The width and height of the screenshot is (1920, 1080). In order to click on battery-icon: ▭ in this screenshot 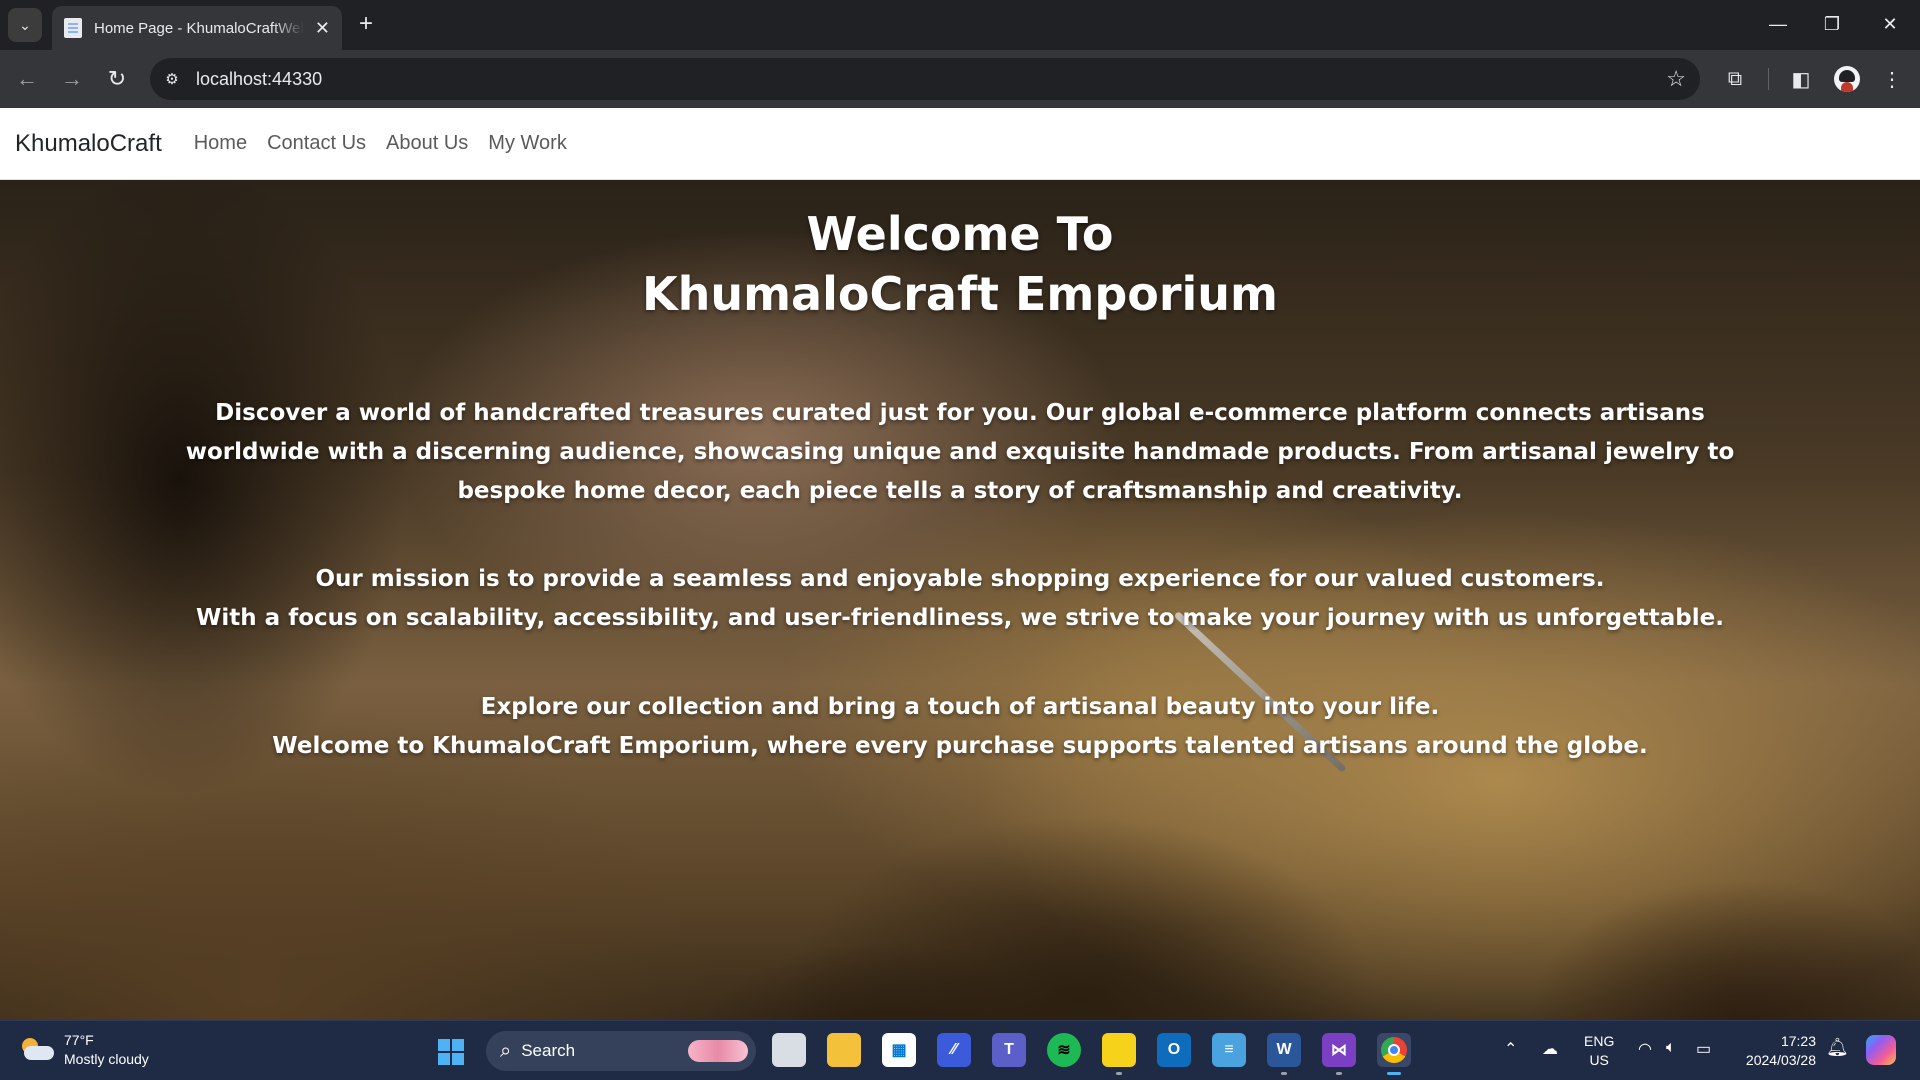, I will do `click(1703, 1049)`.